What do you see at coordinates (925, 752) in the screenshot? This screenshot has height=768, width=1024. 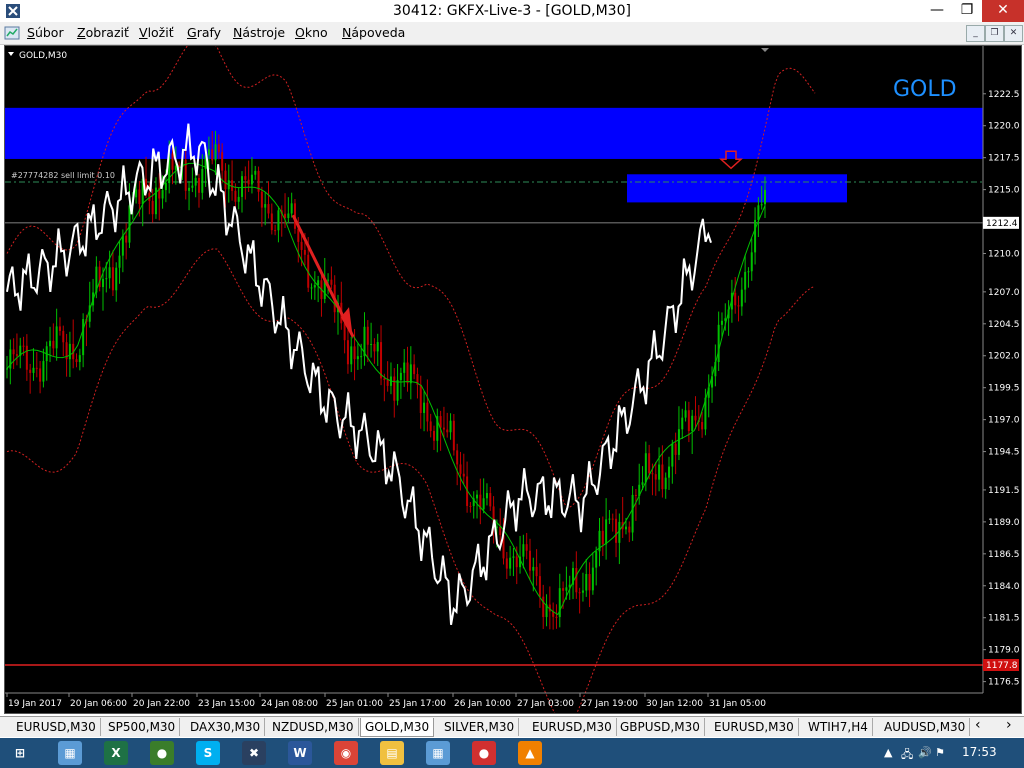 I see `volume-icon: 🔊` at bounding box center [925, 752].